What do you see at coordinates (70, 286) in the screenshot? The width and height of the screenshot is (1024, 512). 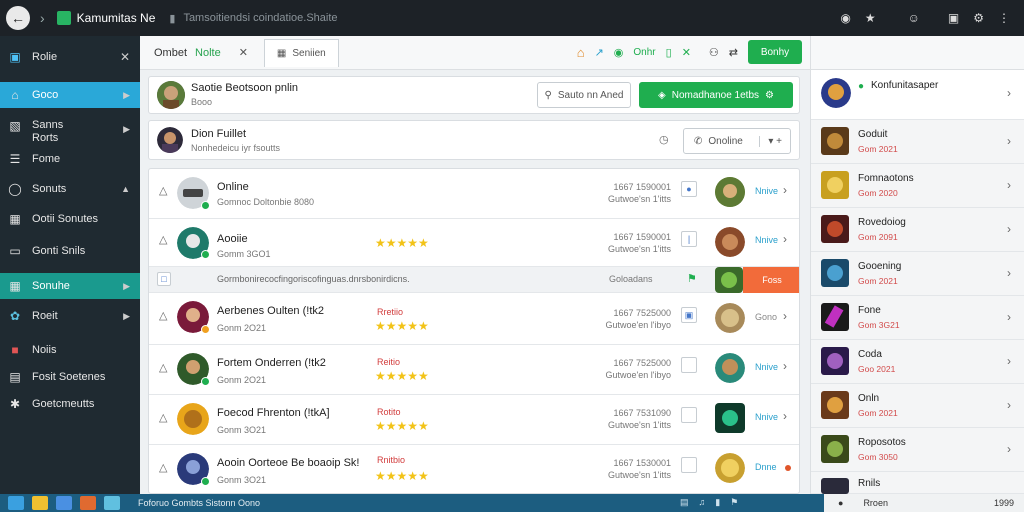 I see `sidebar-item-sonuhe: ▦ Sonuhe ▶` at bounding box center [70, 286].